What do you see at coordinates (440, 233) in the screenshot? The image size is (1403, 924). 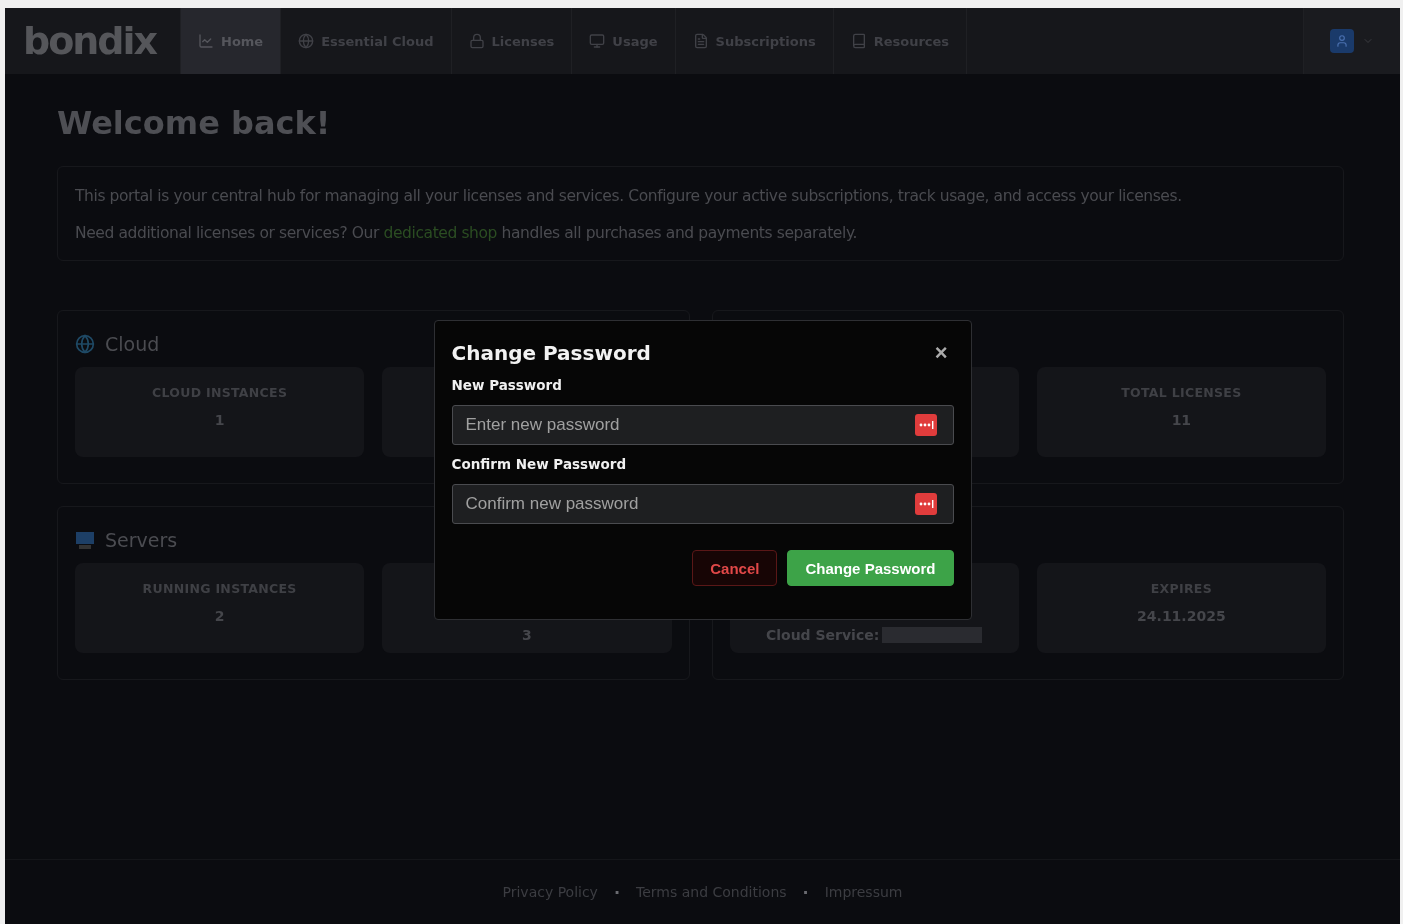 I see `shop-link: dedicated shop` at bounding box center [440, 233].